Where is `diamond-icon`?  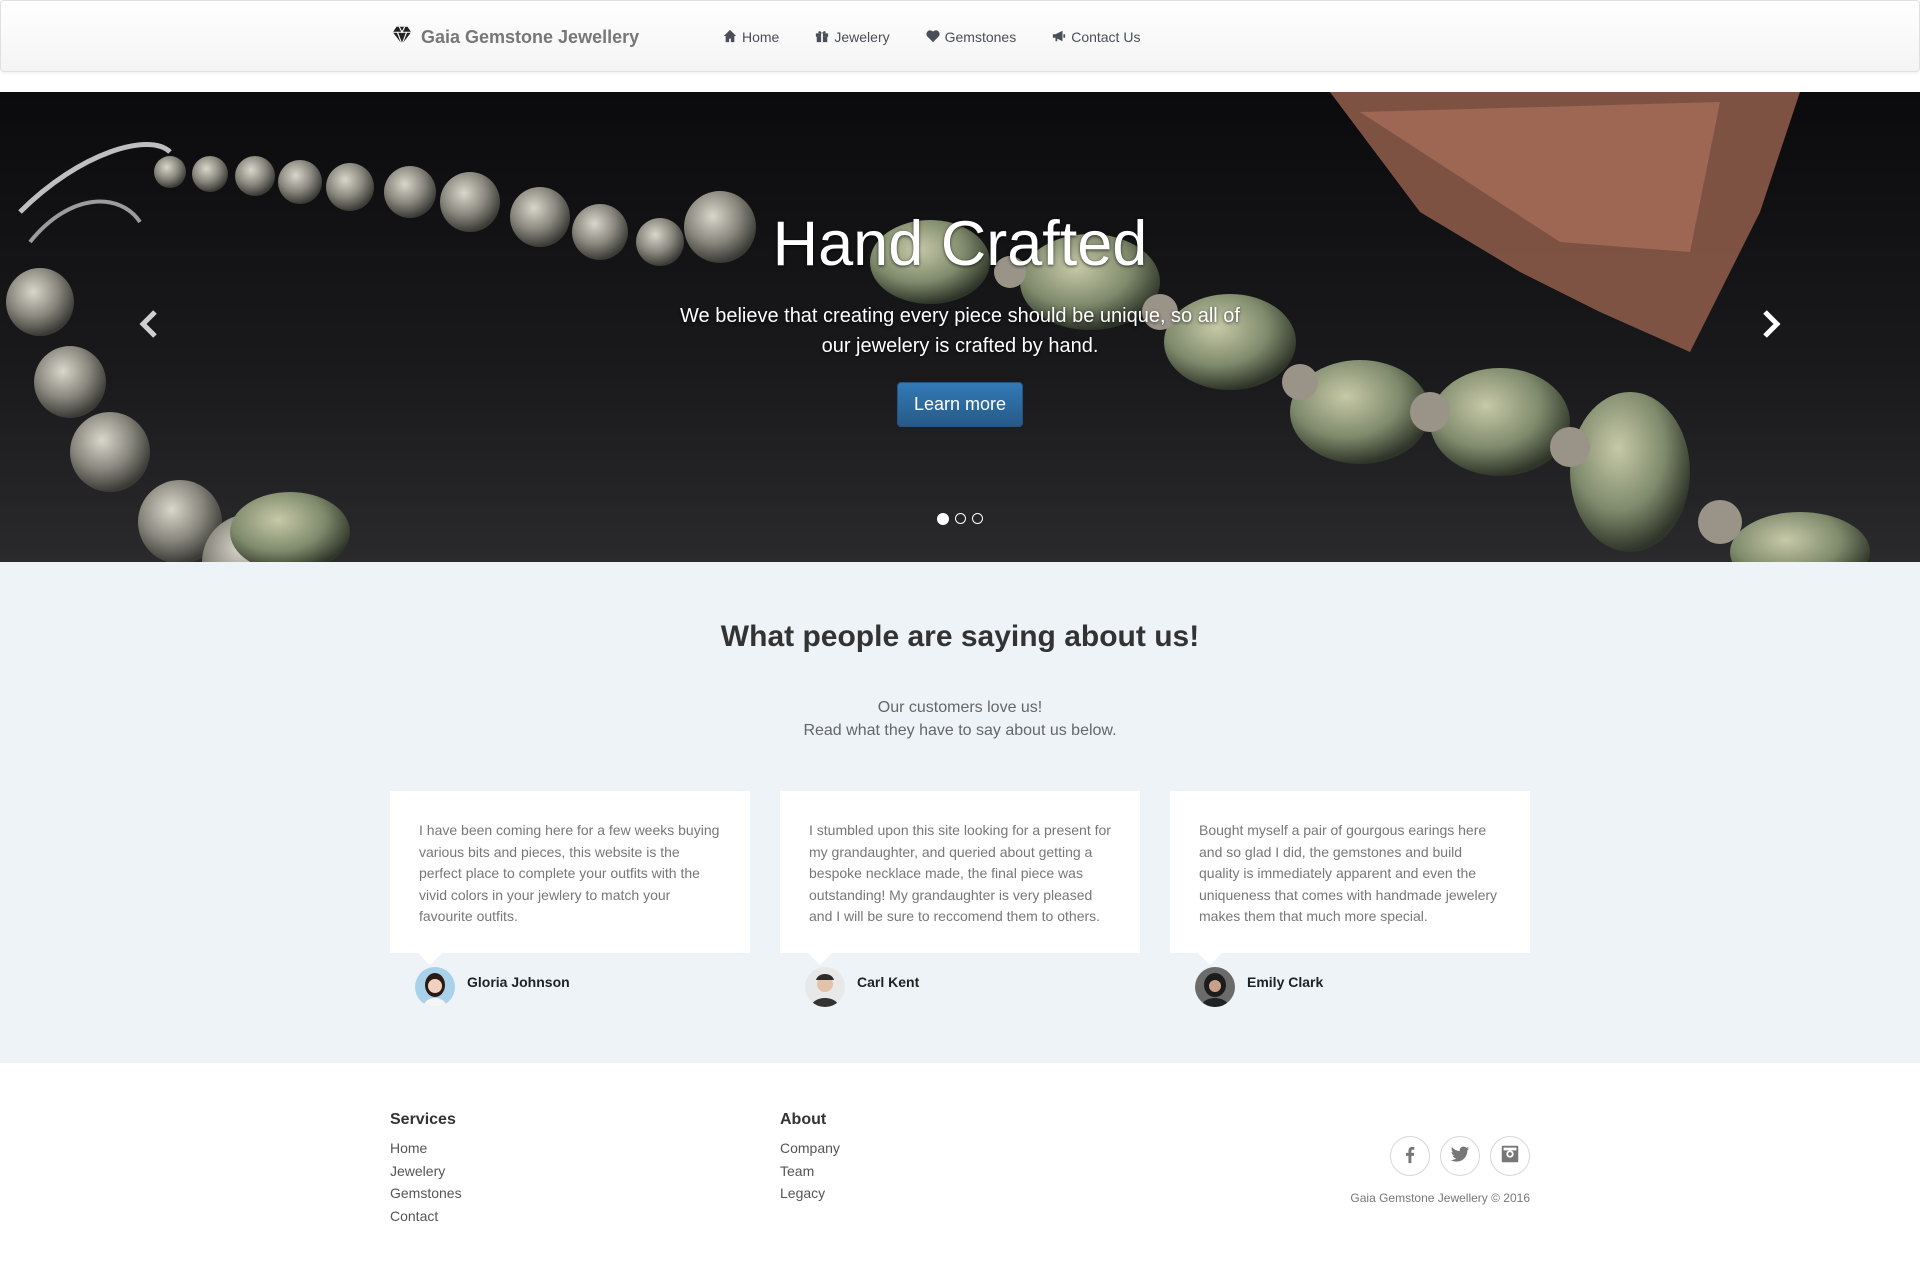
diamond-icon is located at coordinates (402, 37).